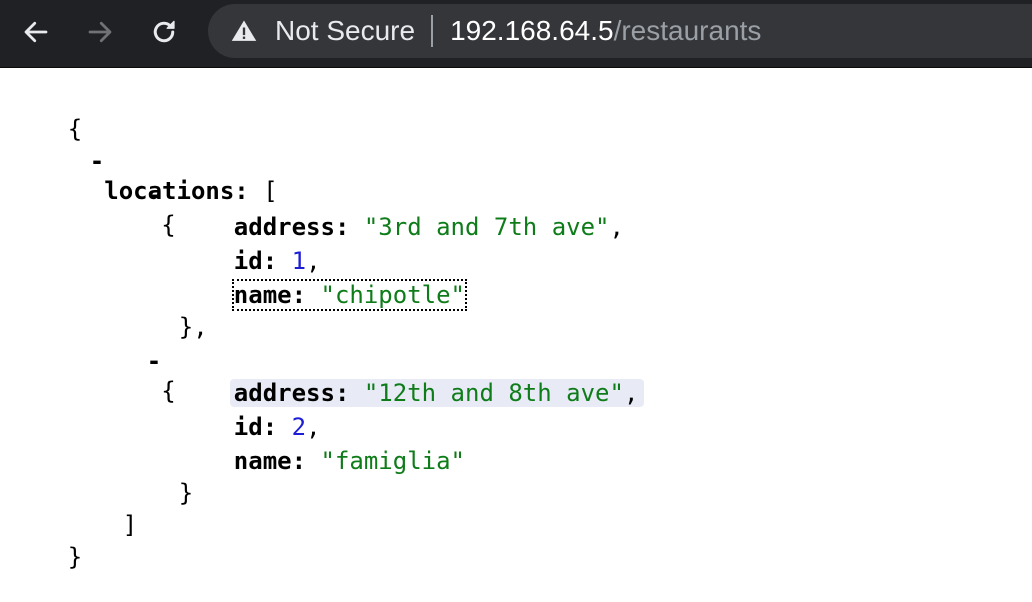  I want to click on locations-row: - locations: [, so click(183, 176).